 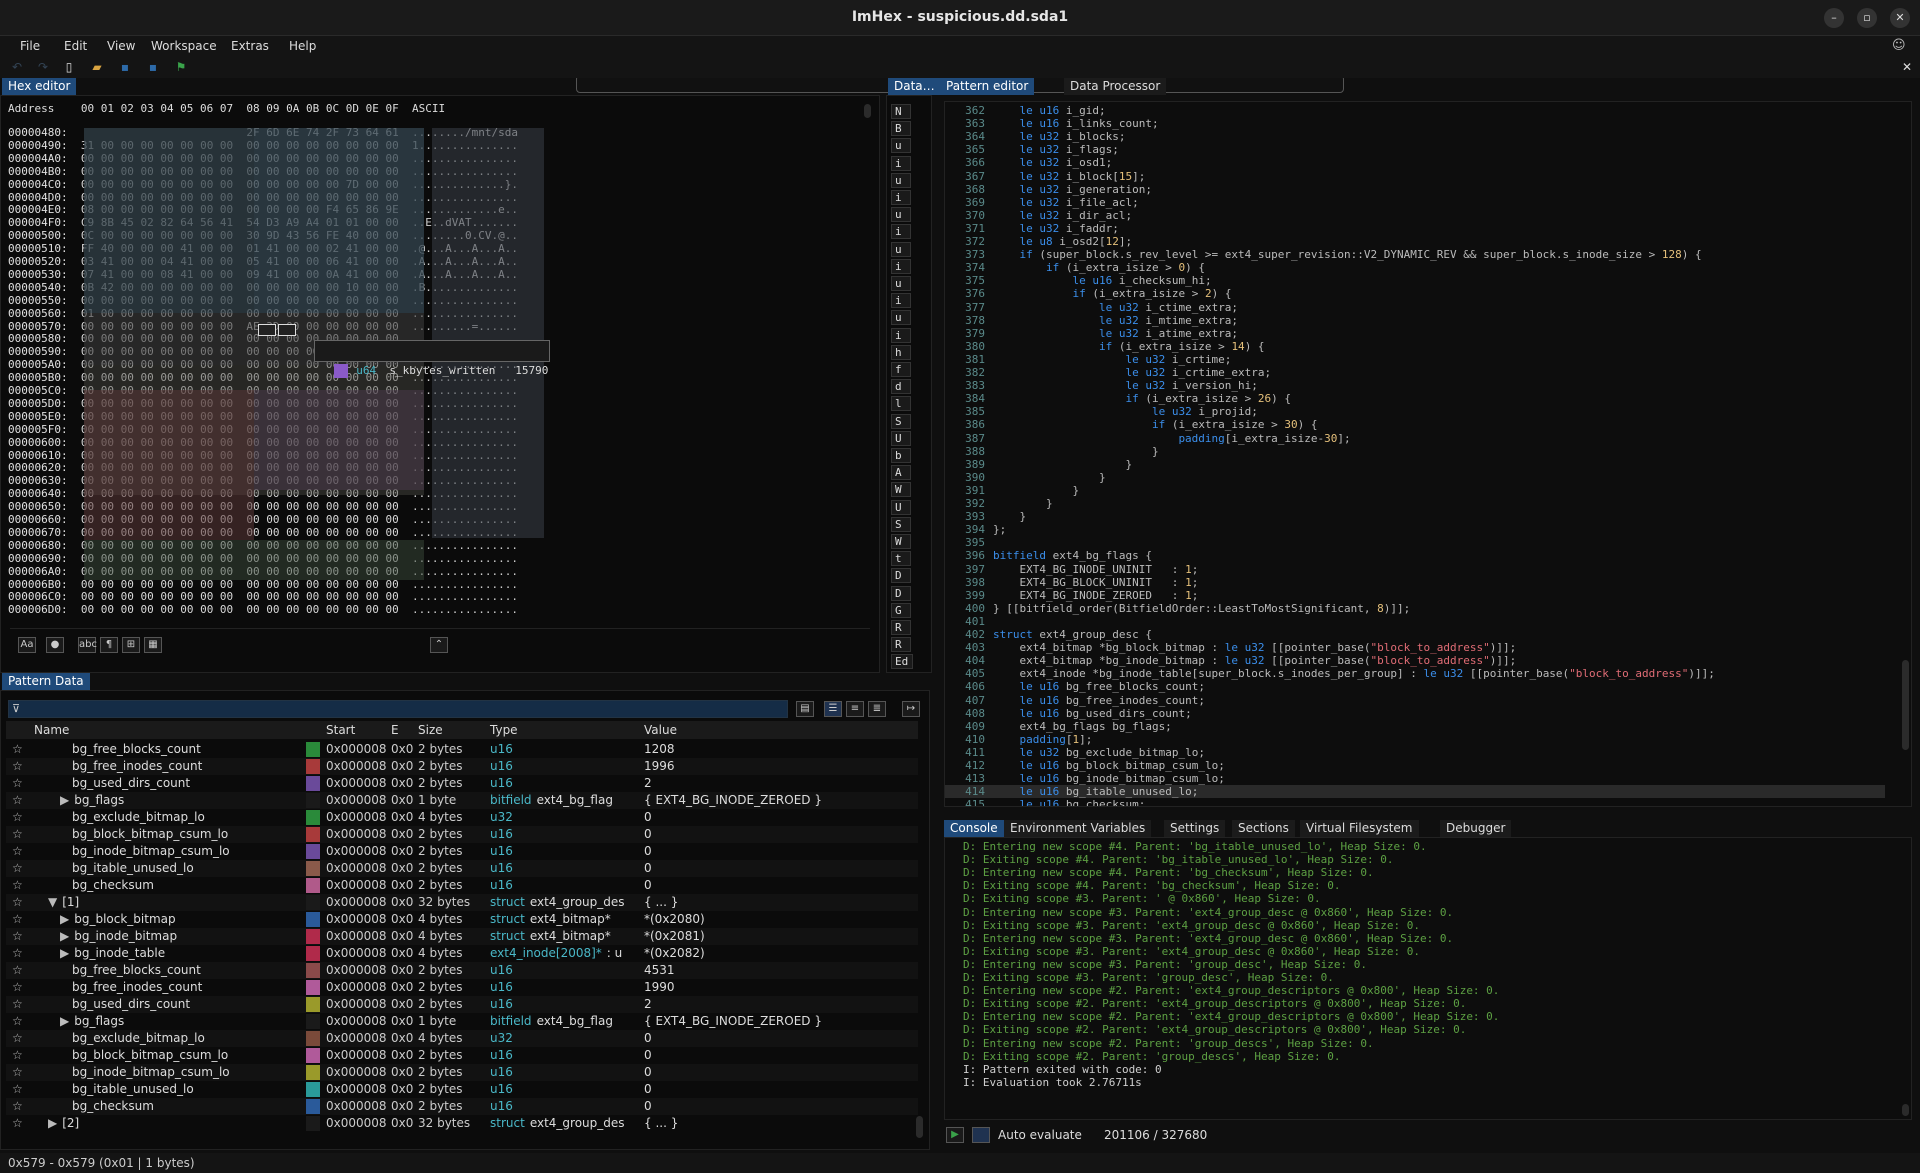 What do you see at coordinates (901, 524) in the screenshot?
I see `inspector-row: S` at bounding box center [901, 524].